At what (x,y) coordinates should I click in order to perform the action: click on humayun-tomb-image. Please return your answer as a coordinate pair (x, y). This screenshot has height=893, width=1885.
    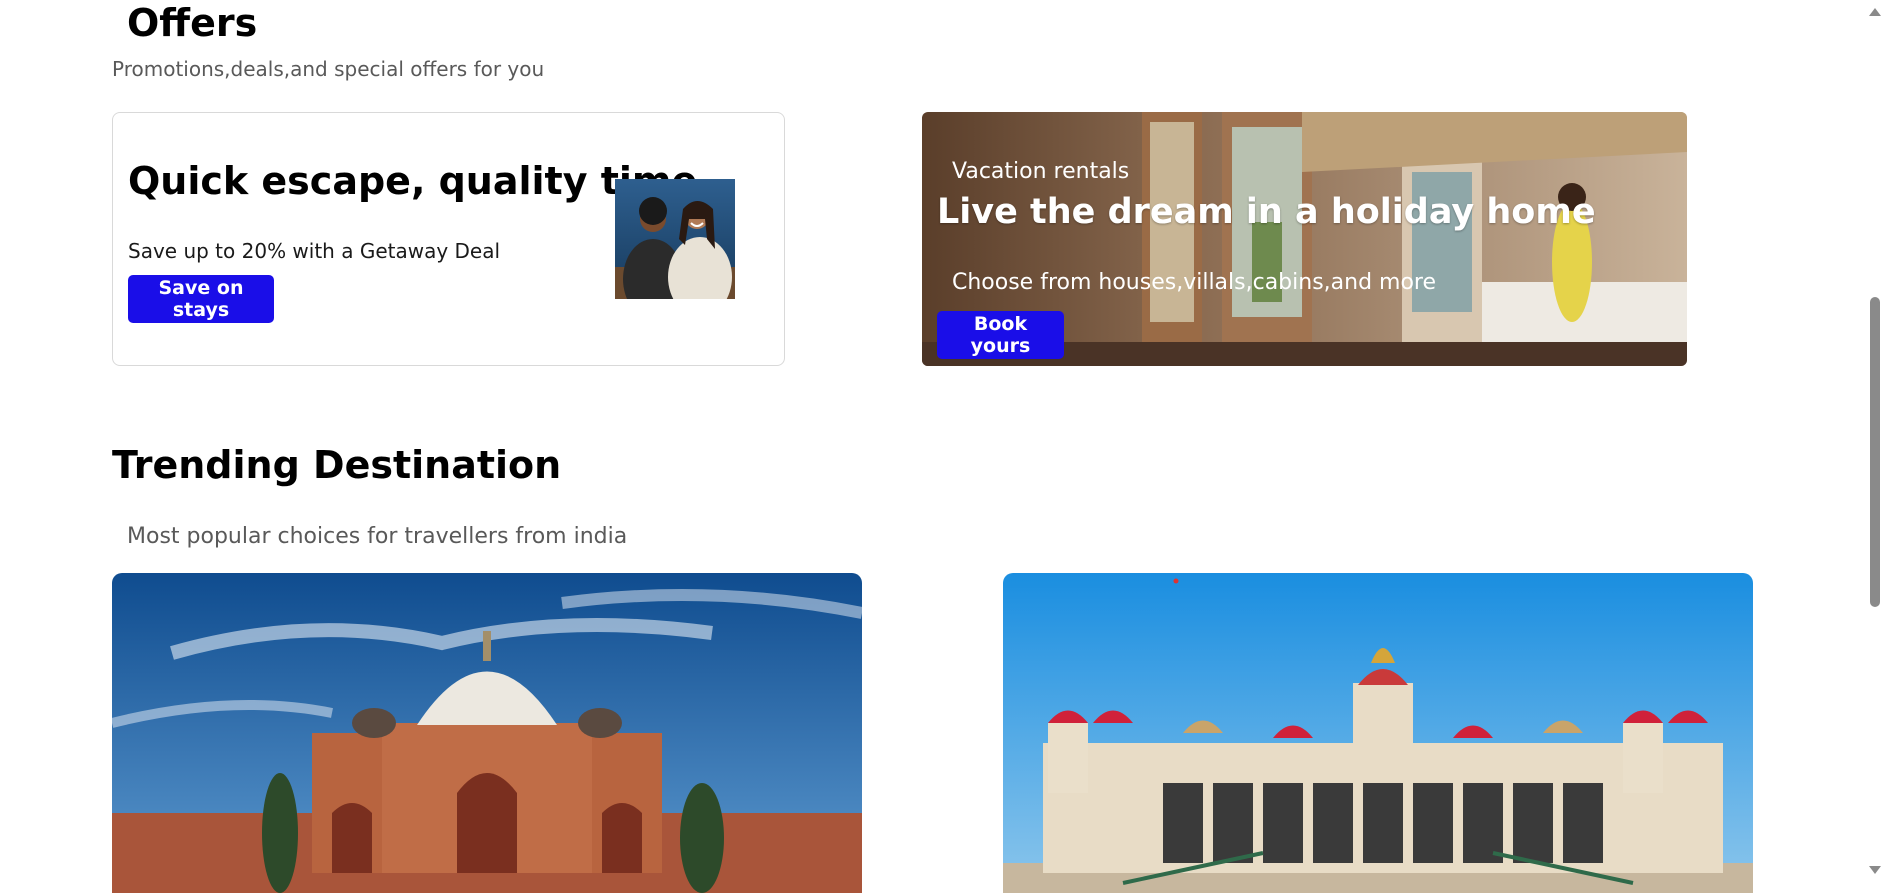
    Looking at the image, I should click on (487, 733).